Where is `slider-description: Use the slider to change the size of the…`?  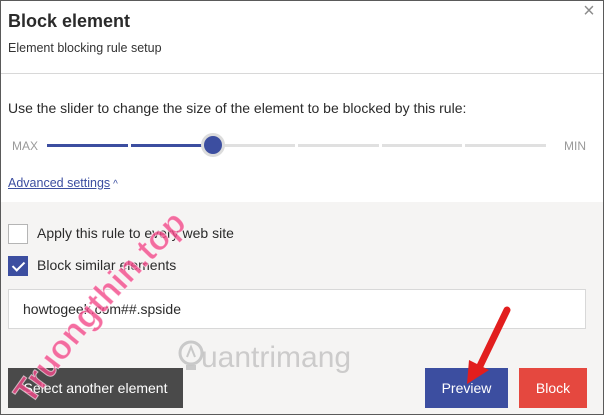 slider-description: Use the slider to change the size of the… is located at coordinates (237, 108).